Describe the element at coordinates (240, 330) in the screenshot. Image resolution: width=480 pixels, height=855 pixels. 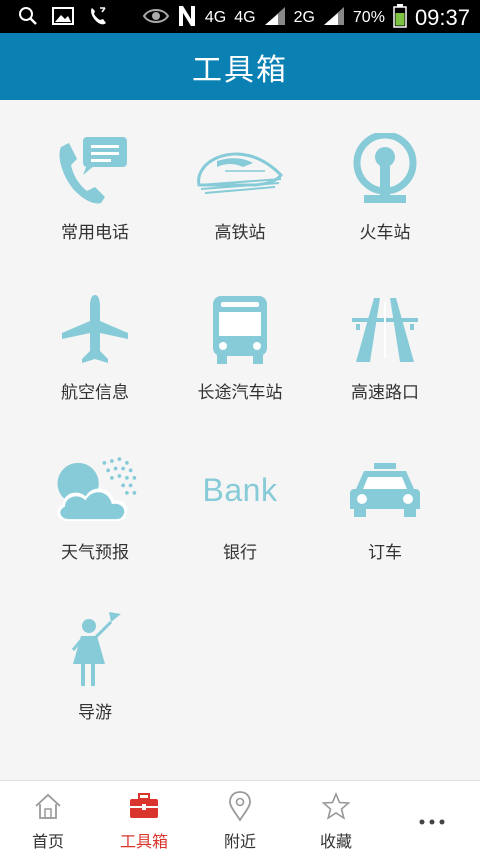
I see `bus-icon` at that location.